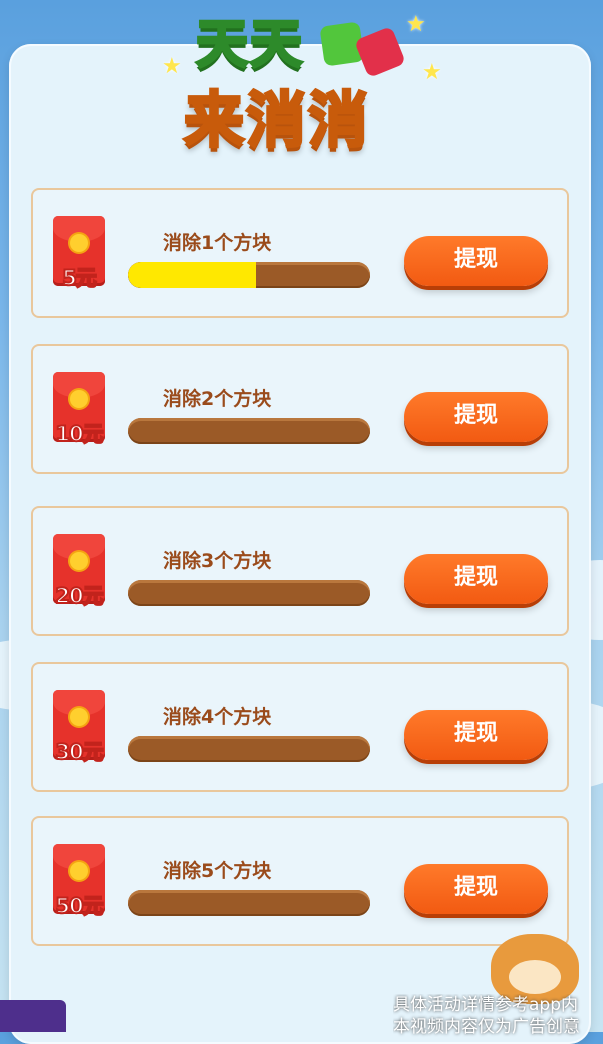  Describe the element at coordinates (79, 596) in the screenshot. I see `reward-amount: 20元` at that location.